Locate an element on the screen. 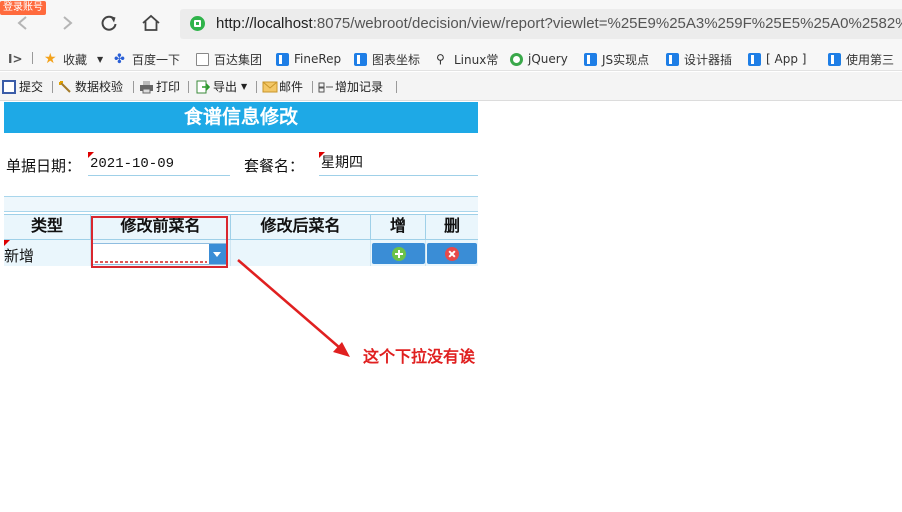 The width and height of the screenshot is (902, 512). annotation-text: 这个下拉没有诶 is located at coordinates (419, 356).